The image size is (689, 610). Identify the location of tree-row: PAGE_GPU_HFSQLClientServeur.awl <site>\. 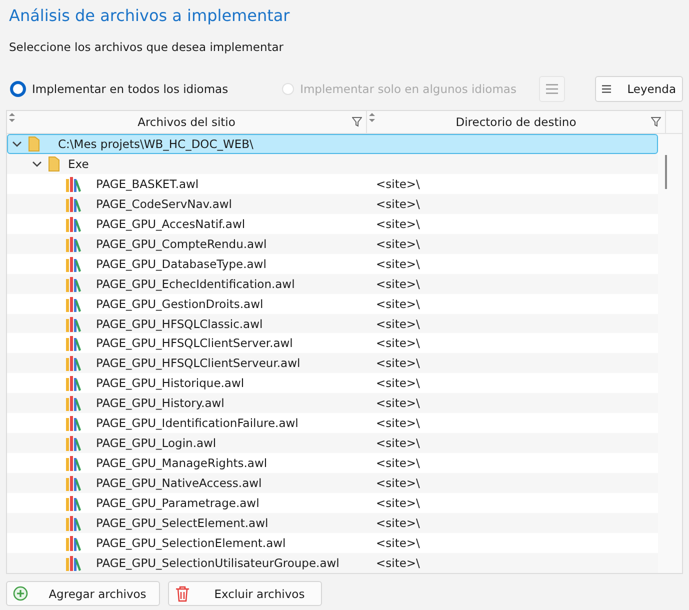
(332, 363).